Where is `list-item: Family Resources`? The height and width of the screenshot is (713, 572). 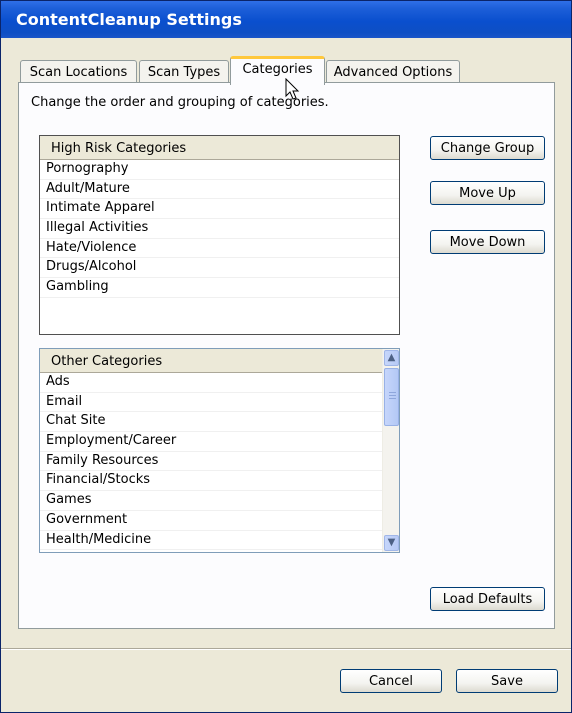
list-item: Family Resources is located at coordinates (211, 462).